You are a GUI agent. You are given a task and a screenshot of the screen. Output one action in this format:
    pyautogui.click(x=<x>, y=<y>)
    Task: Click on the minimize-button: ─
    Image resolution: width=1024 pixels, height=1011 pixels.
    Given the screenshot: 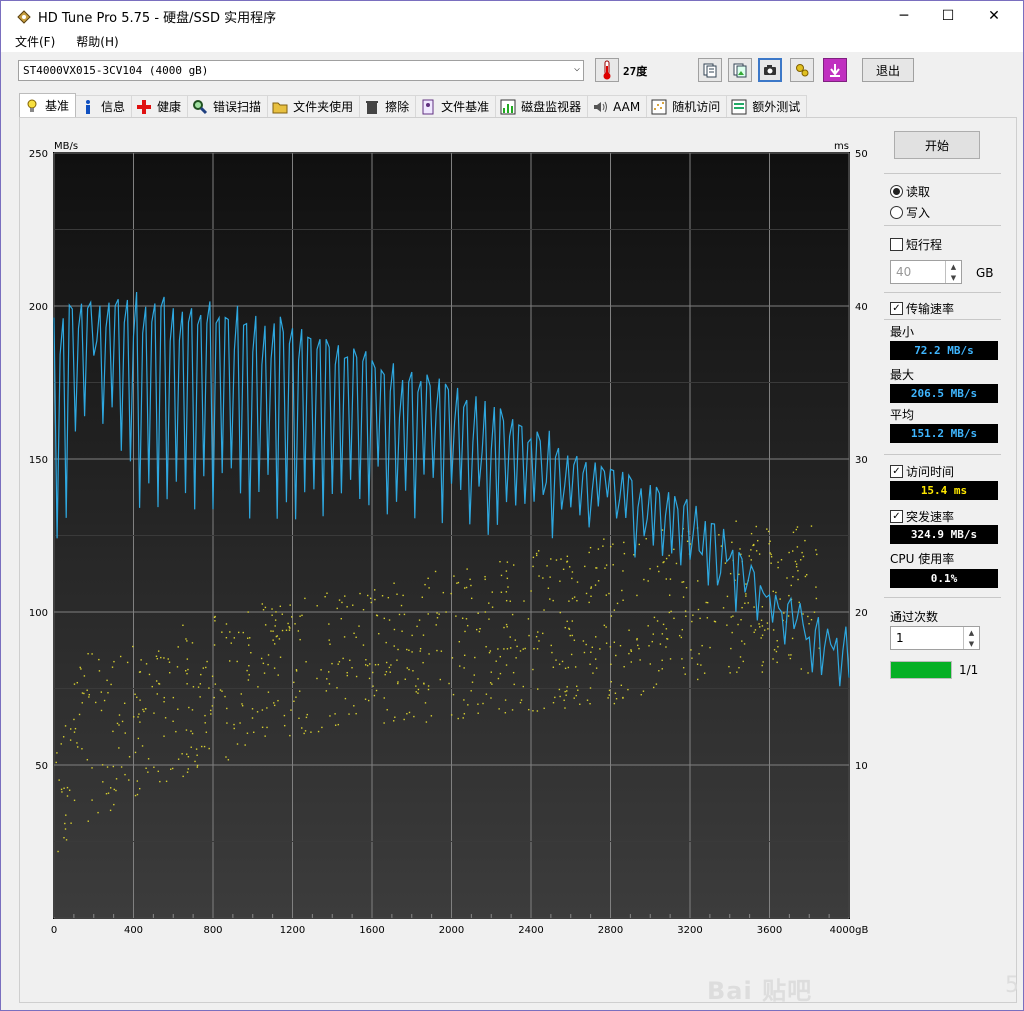 What is the action you would take?
    pyautogui.click(x=904, y=16)
    